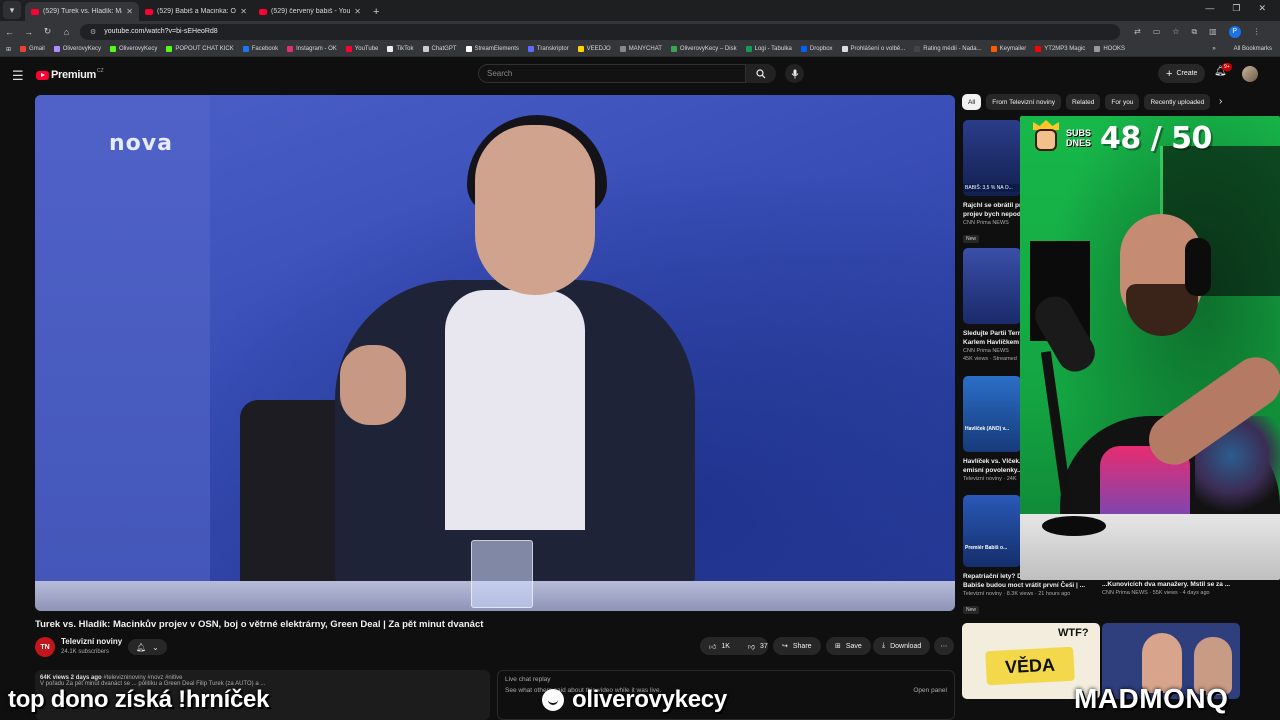 Image resolution: width=1280 pixels, height=720 pixels. I want to click on tab-label: (529) Turek vs. Hladík: Macinkův, so click(82, 11).